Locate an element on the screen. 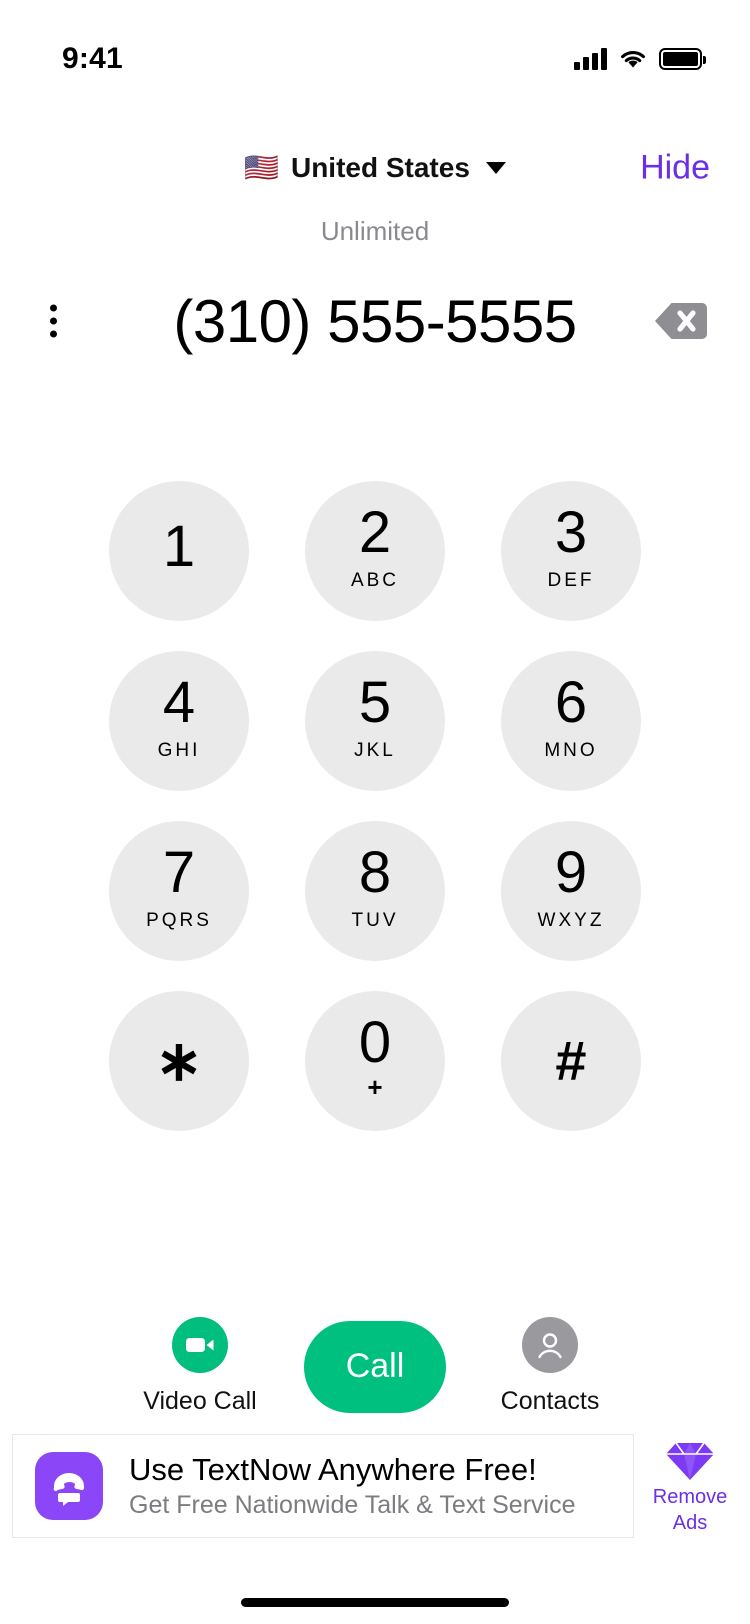 Image resolution: width=750 pixels, height=1624 pixels. country-selector: 🇺🇸 United States is located at coordinates (375, 168).